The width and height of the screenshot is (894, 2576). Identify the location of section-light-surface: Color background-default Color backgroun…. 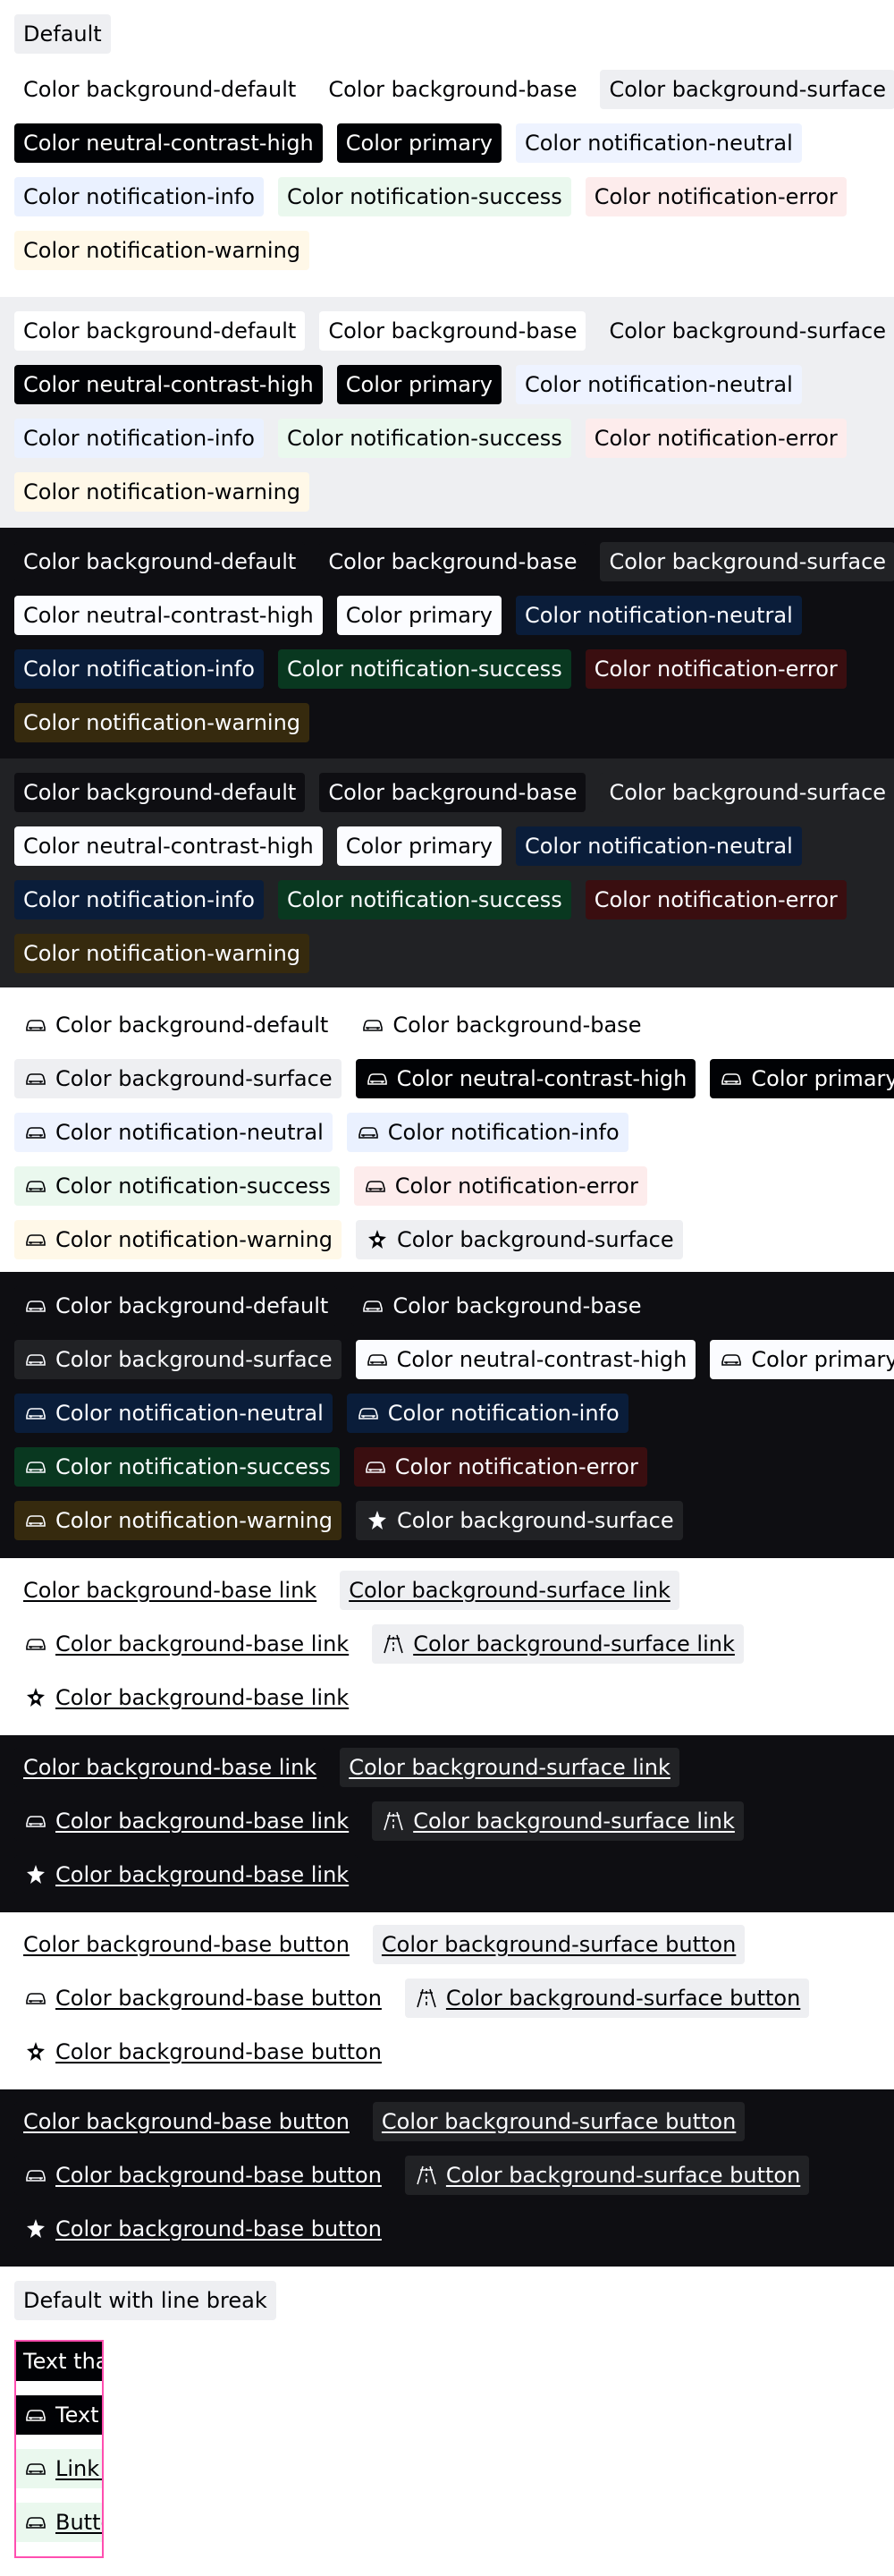
(447, 412).